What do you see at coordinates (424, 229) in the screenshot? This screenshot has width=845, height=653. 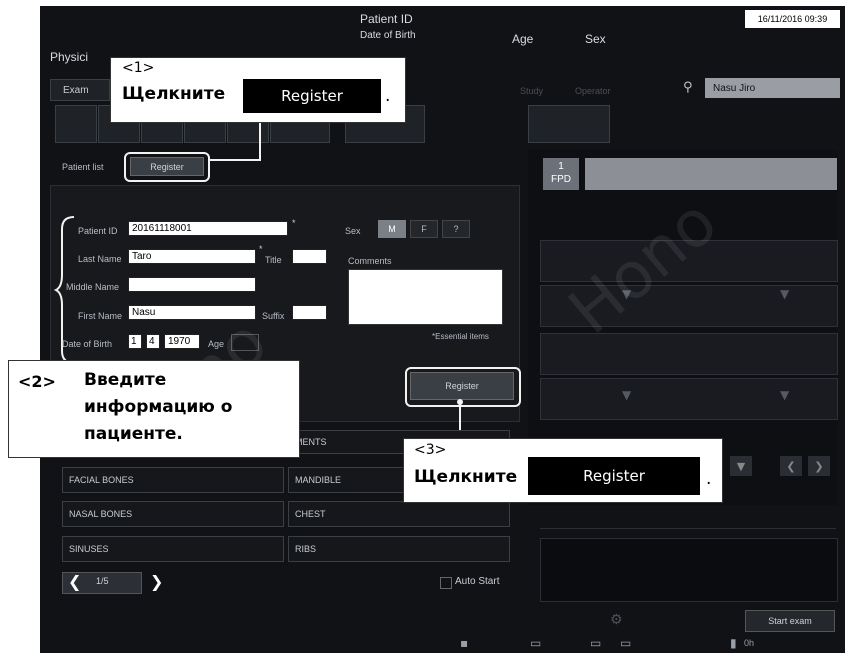 I see `sex-f-button: F` at bounding box center [424, 229].